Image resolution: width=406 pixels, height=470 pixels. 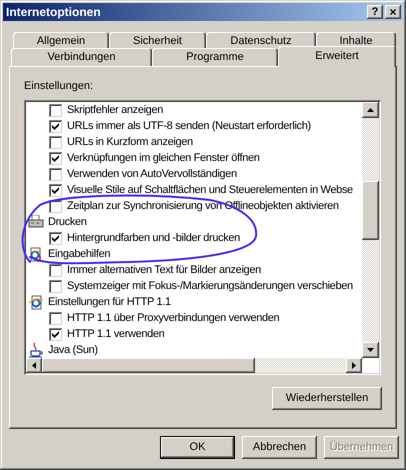 I want to click on up-arrow-icon, so click(x=370, y=110).